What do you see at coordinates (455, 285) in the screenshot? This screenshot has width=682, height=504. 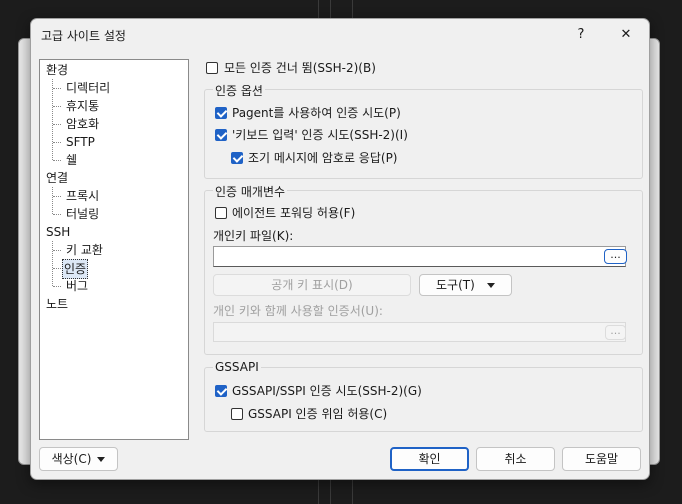 I see `tools-label: 도구(T)` at bounding box center [455, 285].